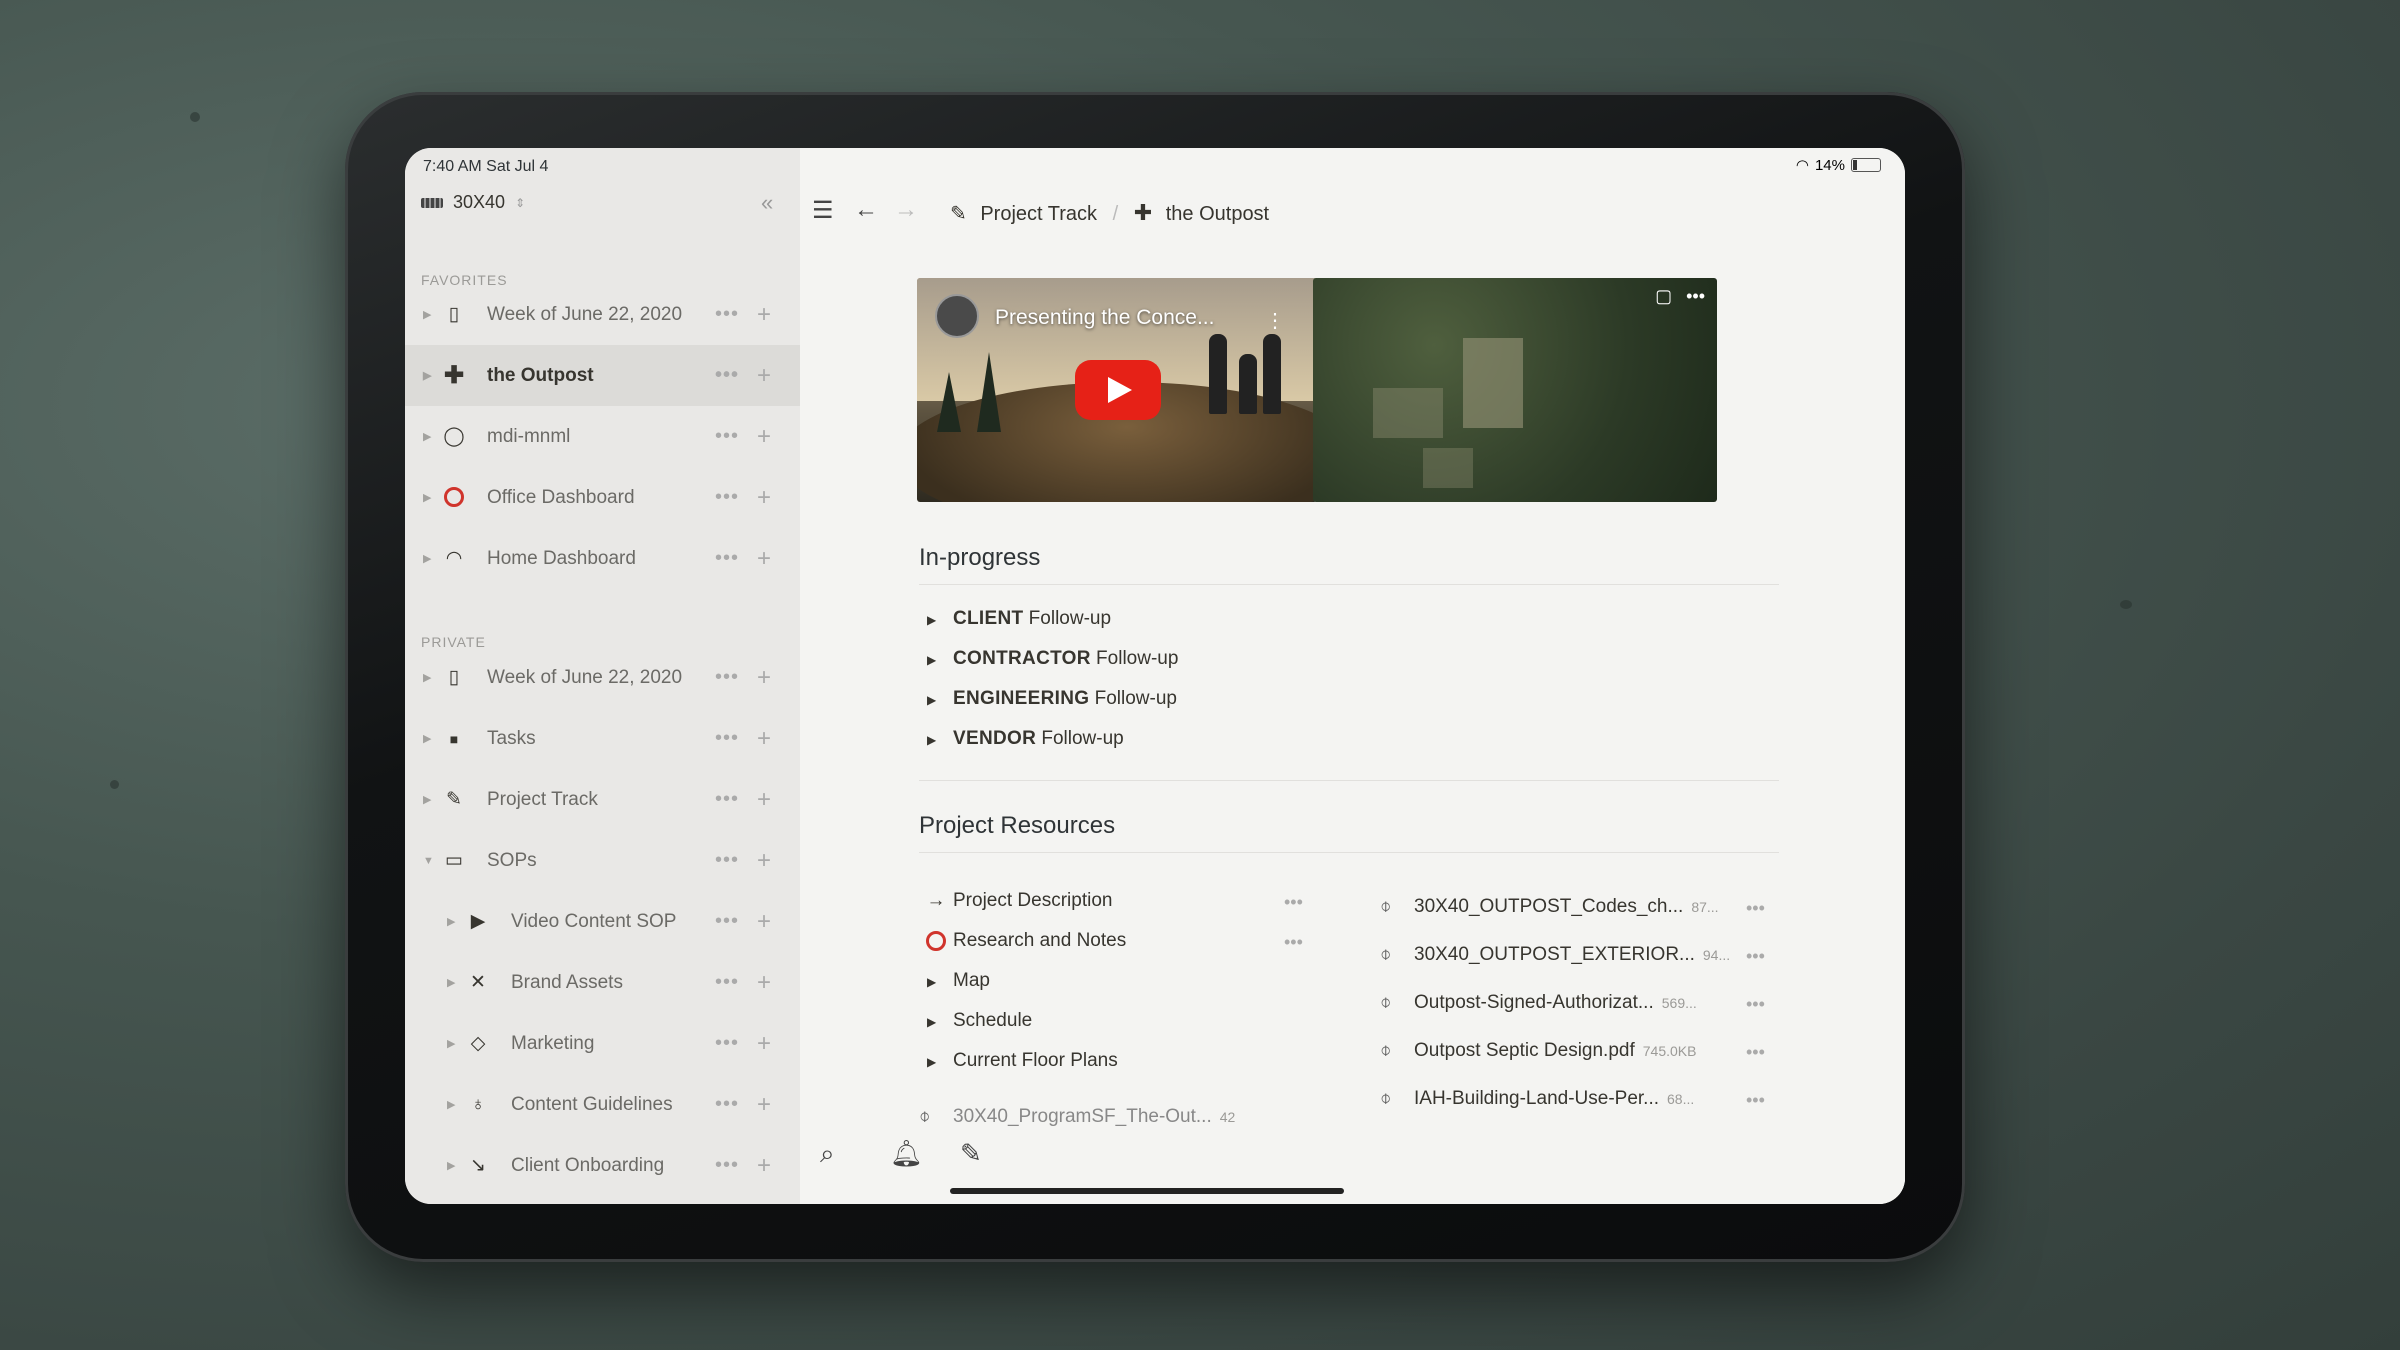 Image resolution: width=2400 pixels, height=1350 pixels. Describe the element at coordinates (906, 1153) in the screenshot. I see `bell-icon: 🔔︎` at that location.